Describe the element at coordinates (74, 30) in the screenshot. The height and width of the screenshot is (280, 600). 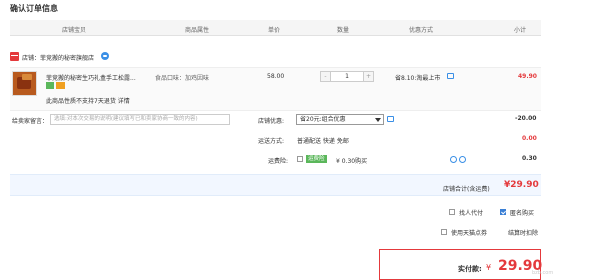
I see `header-item: 店铺宝贝` at that location.